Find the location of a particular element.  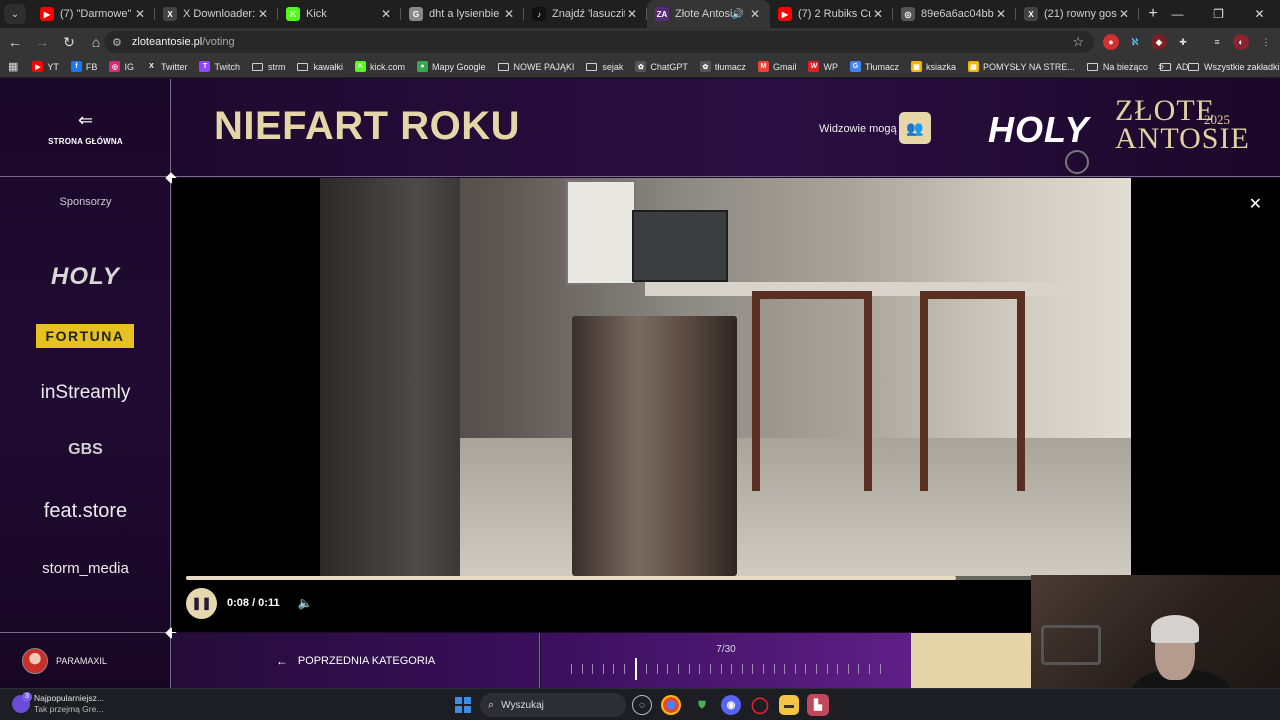

chrome-icon is located at coordinates (671, 705).